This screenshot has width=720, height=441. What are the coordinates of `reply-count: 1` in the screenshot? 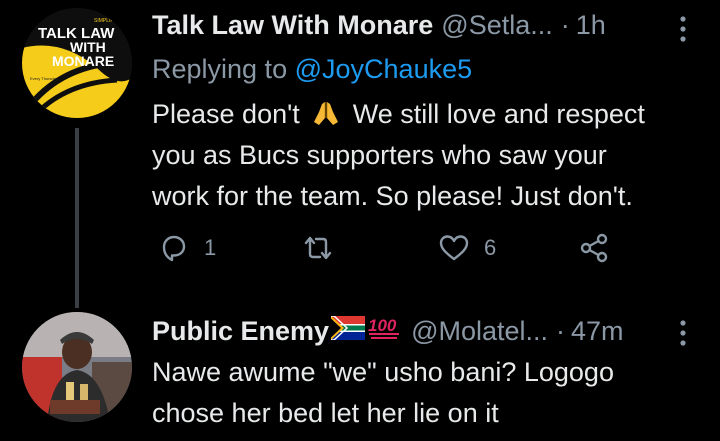 It's located at (210, 247).